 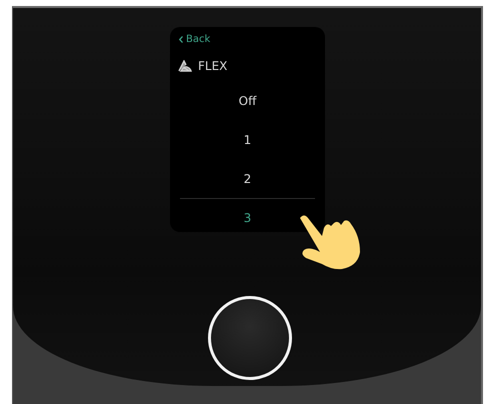 What do you see at coordinates (213, 66) in the screenshot?
I see `screen-title: FLEX` at bounding box center [213, 66].